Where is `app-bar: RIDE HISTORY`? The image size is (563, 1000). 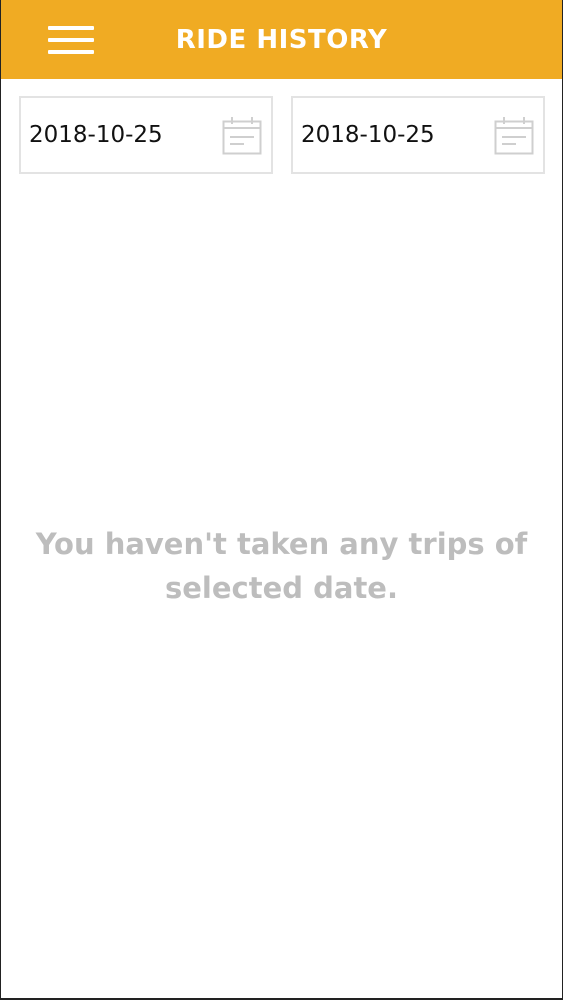 app-bar: RIDE HISTORY is located at coordinates (281, 39).